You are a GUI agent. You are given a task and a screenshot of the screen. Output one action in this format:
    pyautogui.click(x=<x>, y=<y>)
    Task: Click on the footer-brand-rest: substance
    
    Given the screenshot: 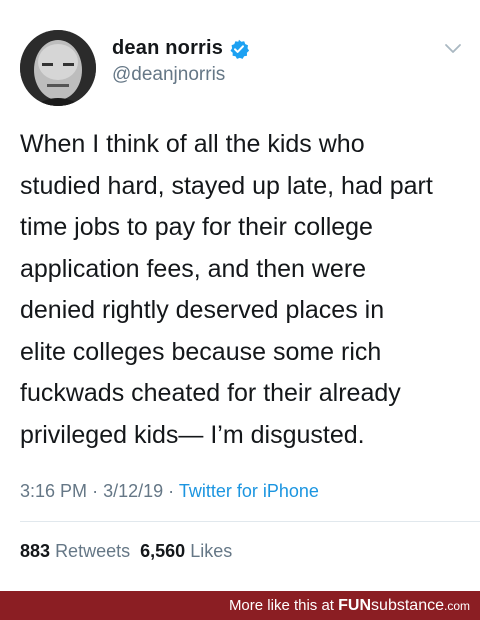 What is the action you would take?
    pyautogui.click(x=407, y=605)
    